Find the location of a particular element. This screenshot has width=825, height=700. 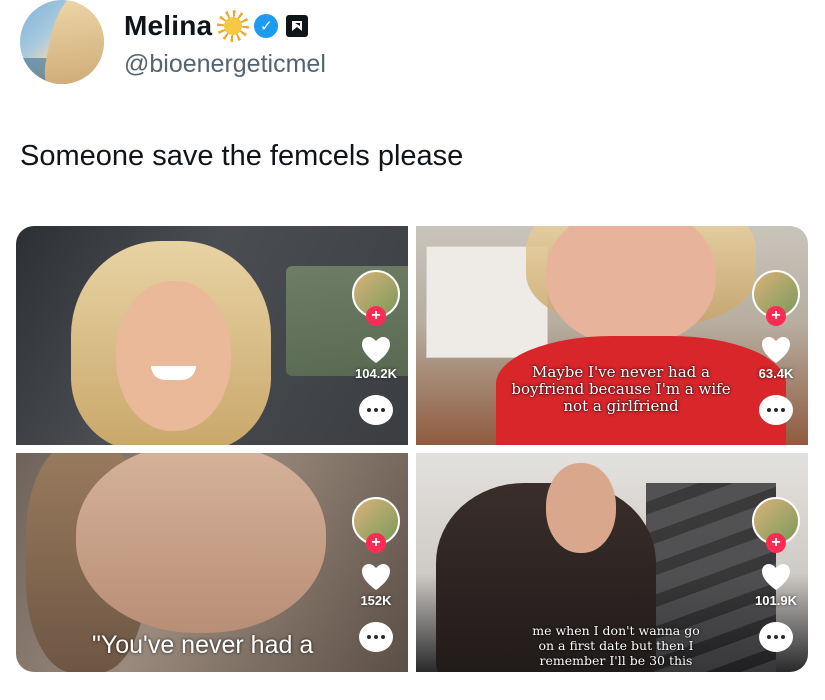

author-avatar is located at coordinates (62, 42).